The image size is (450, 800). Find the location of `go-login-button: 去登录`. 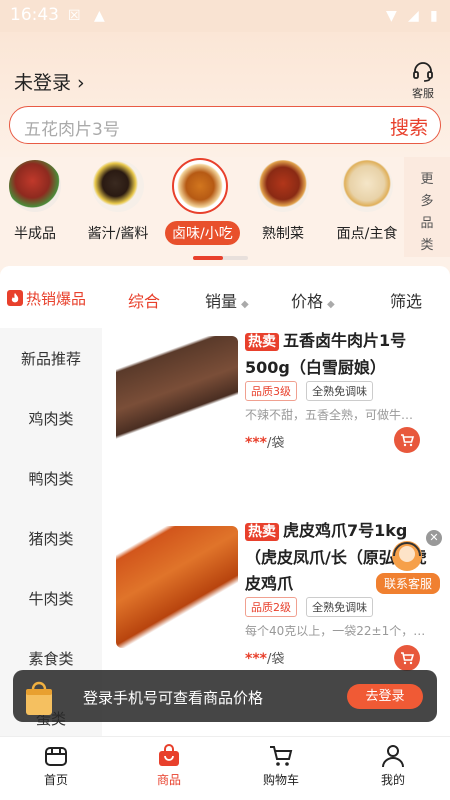

go-login-button: 去登录 is located at coordinates (385, 696).